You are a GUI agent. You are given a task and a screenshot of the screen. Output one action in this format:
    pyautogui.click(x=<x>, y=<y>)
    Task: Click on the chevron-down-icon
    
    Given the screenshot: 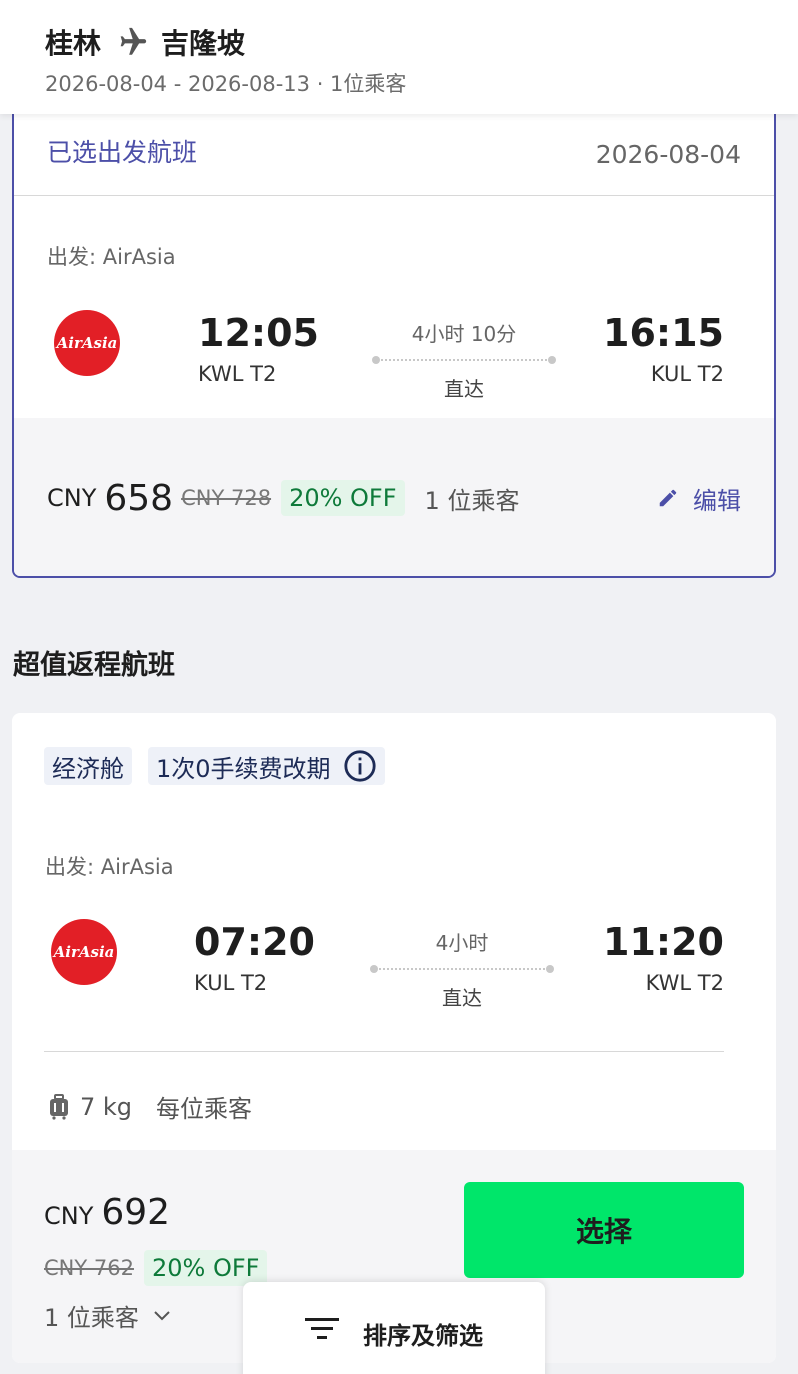 What is the action you would take?
    pyautogui.click(x=162, y=1315)
    